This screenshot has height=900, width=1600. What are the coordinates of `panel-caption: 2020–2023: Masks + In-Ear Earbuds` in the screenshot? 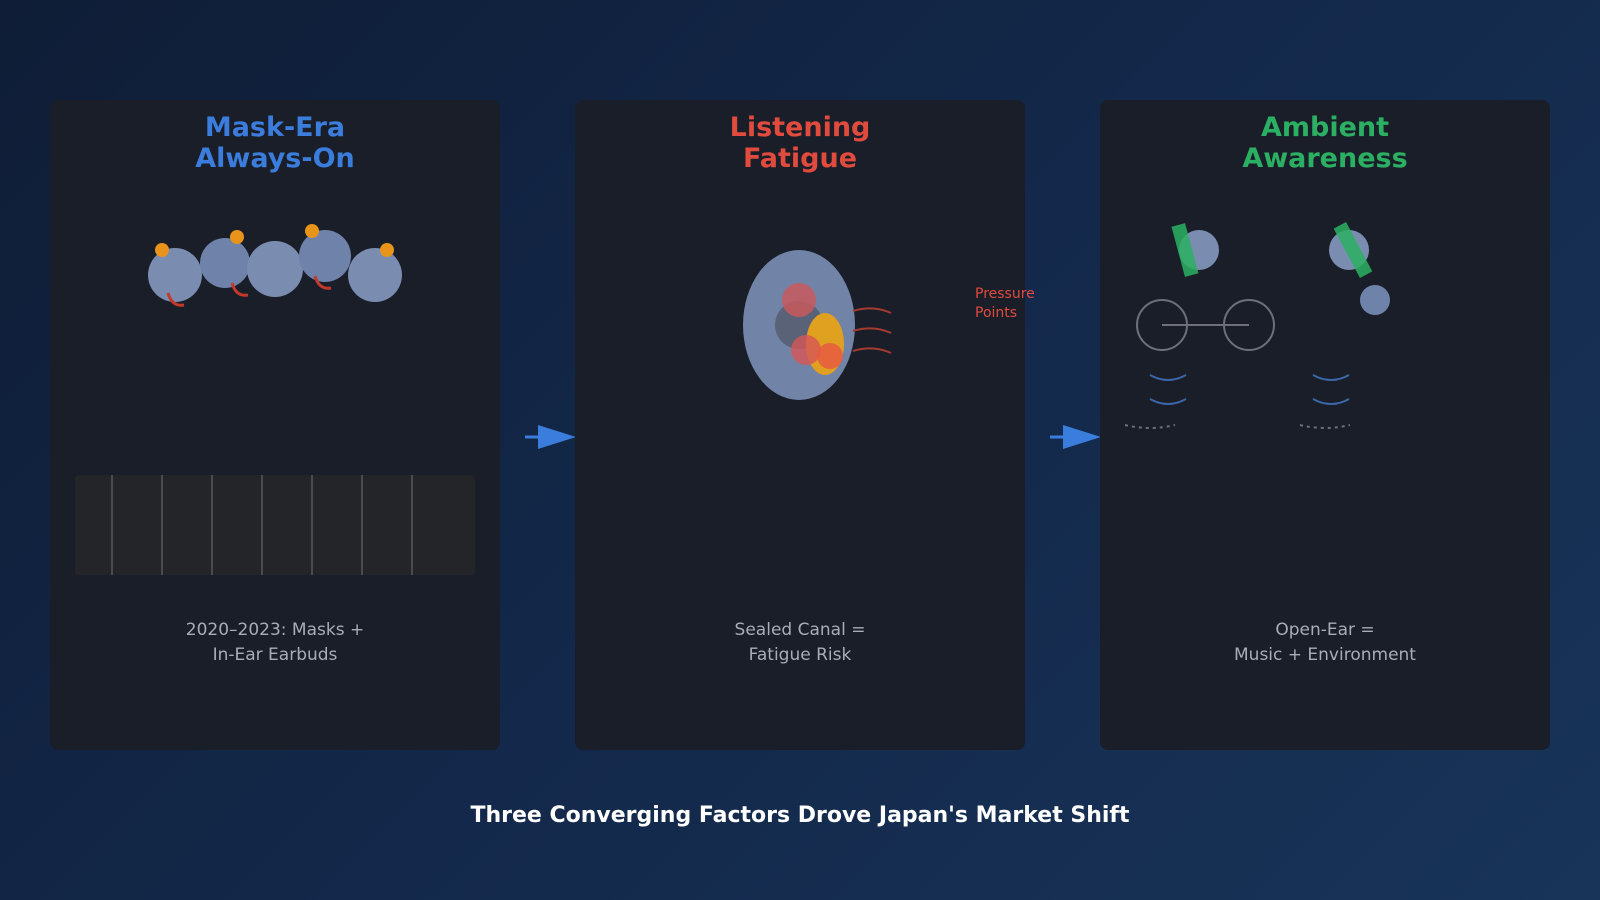 It's located at (275, 642).